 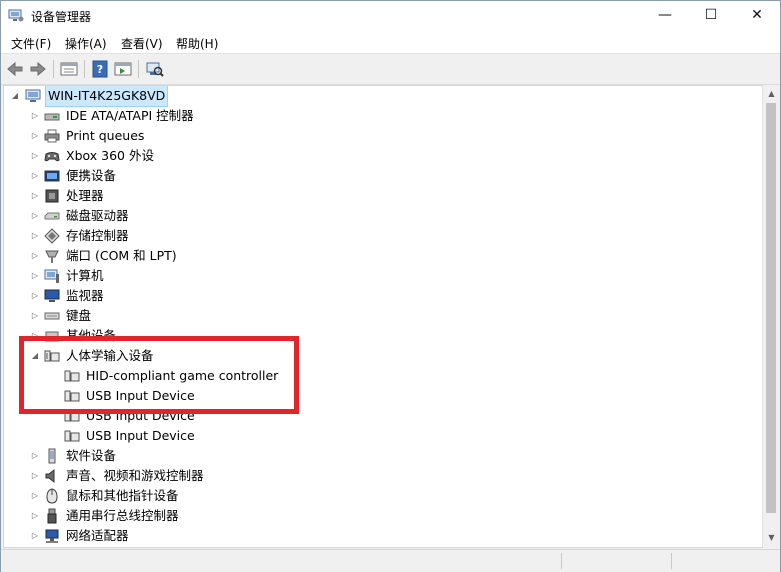 I want to click on close-button: ✕, so click(x=757, y=16).